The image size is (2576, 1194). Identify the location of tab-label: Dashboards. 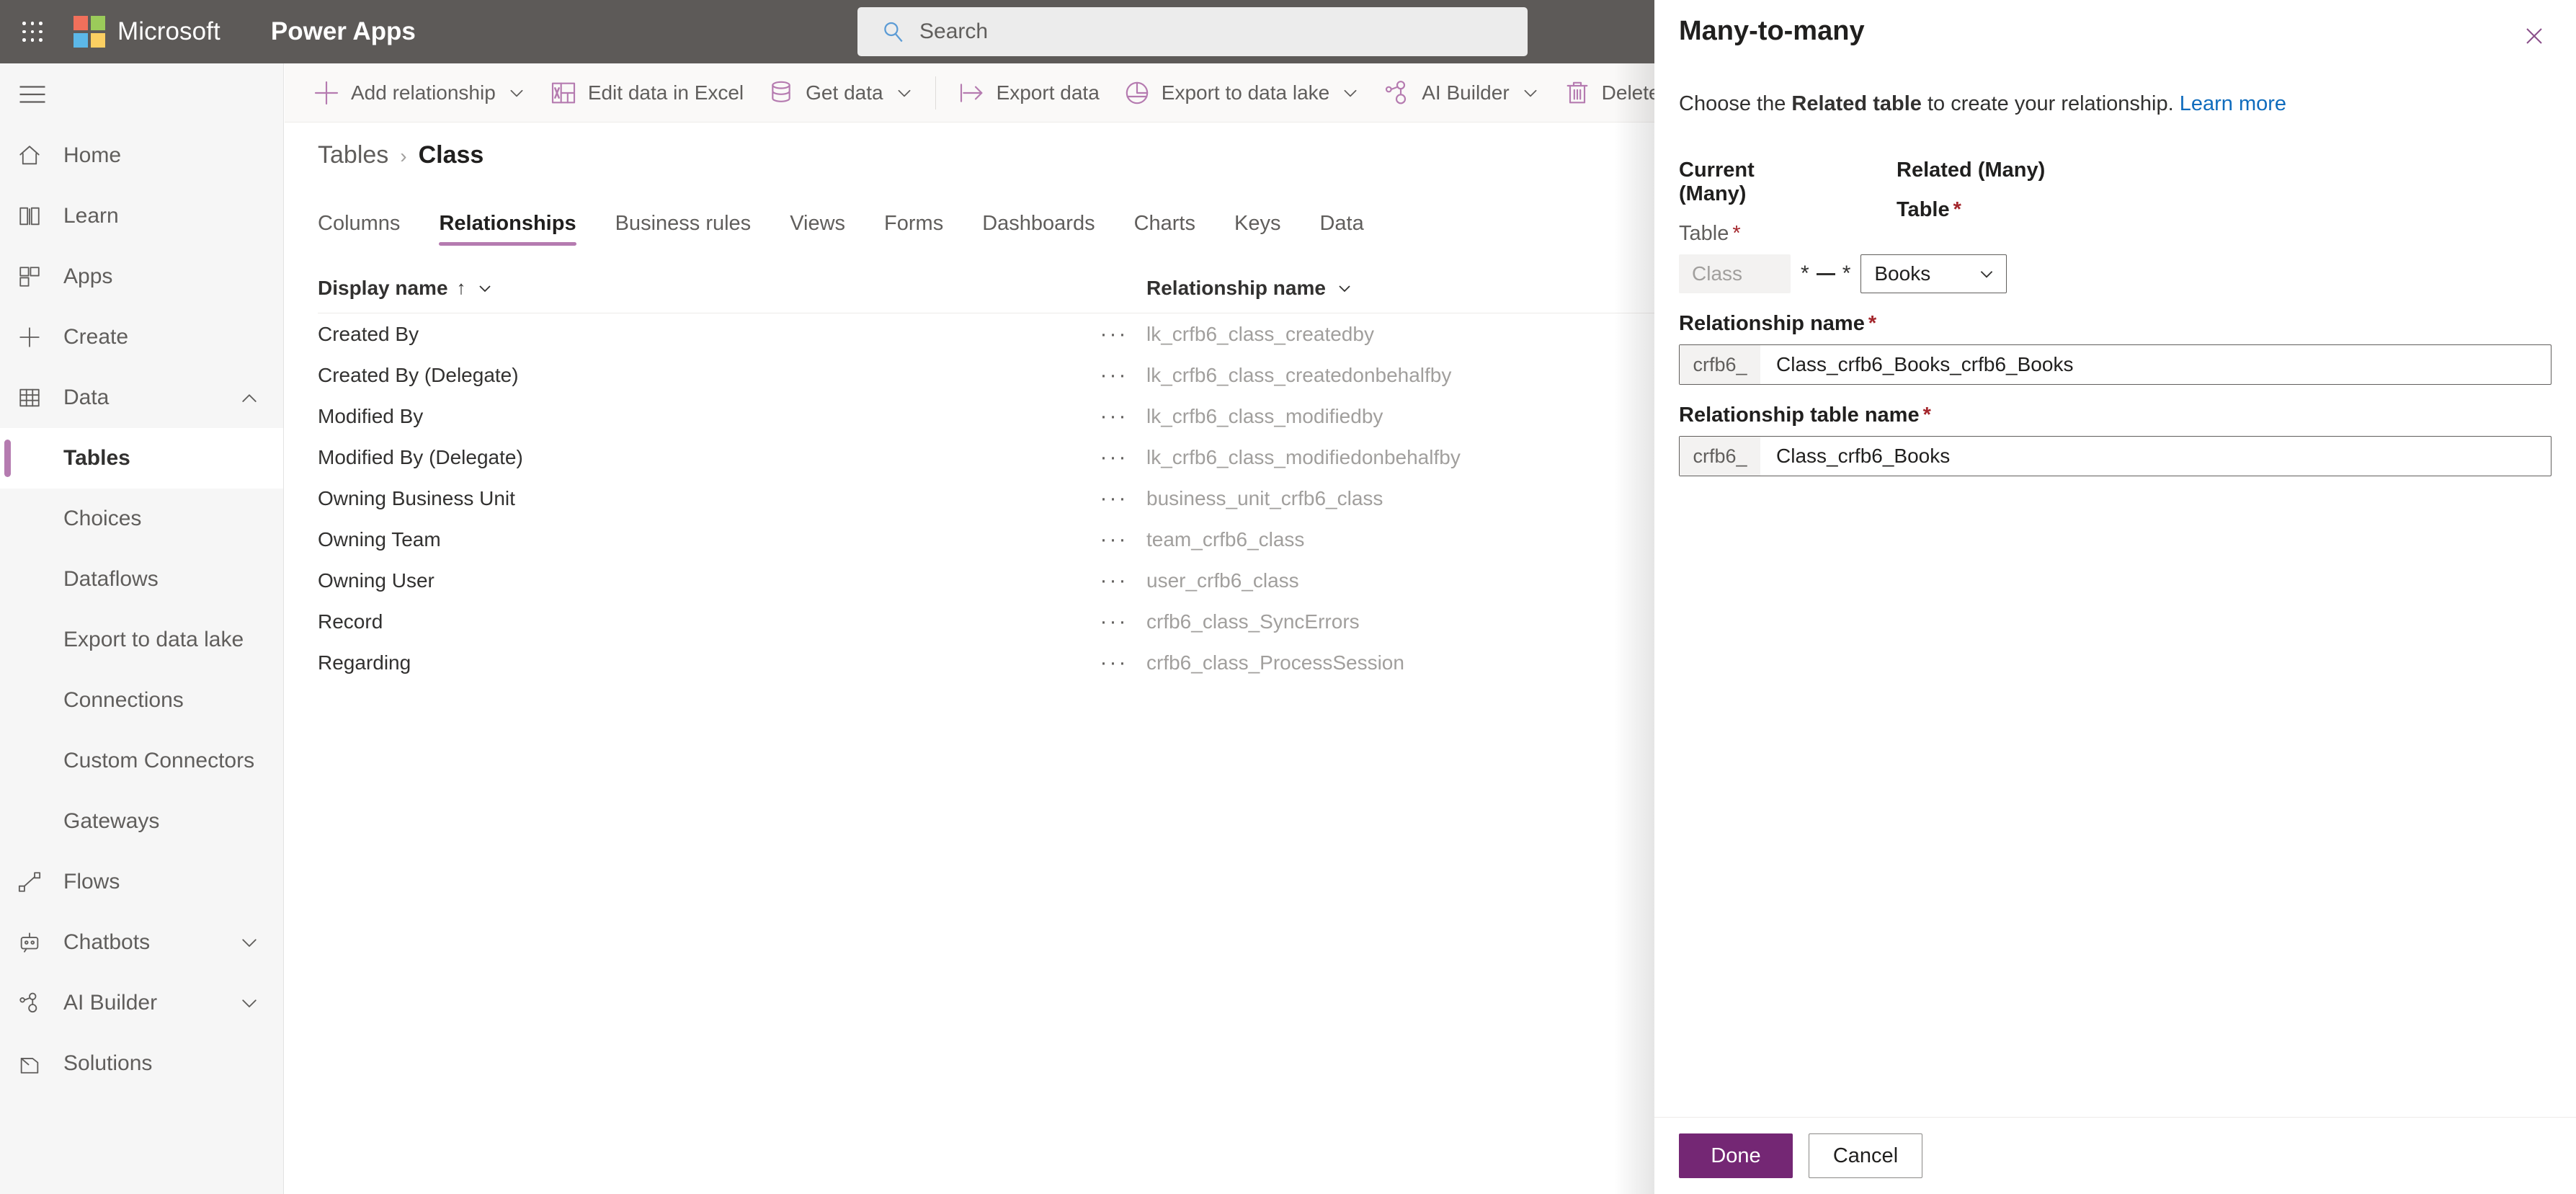
(1038, 223).